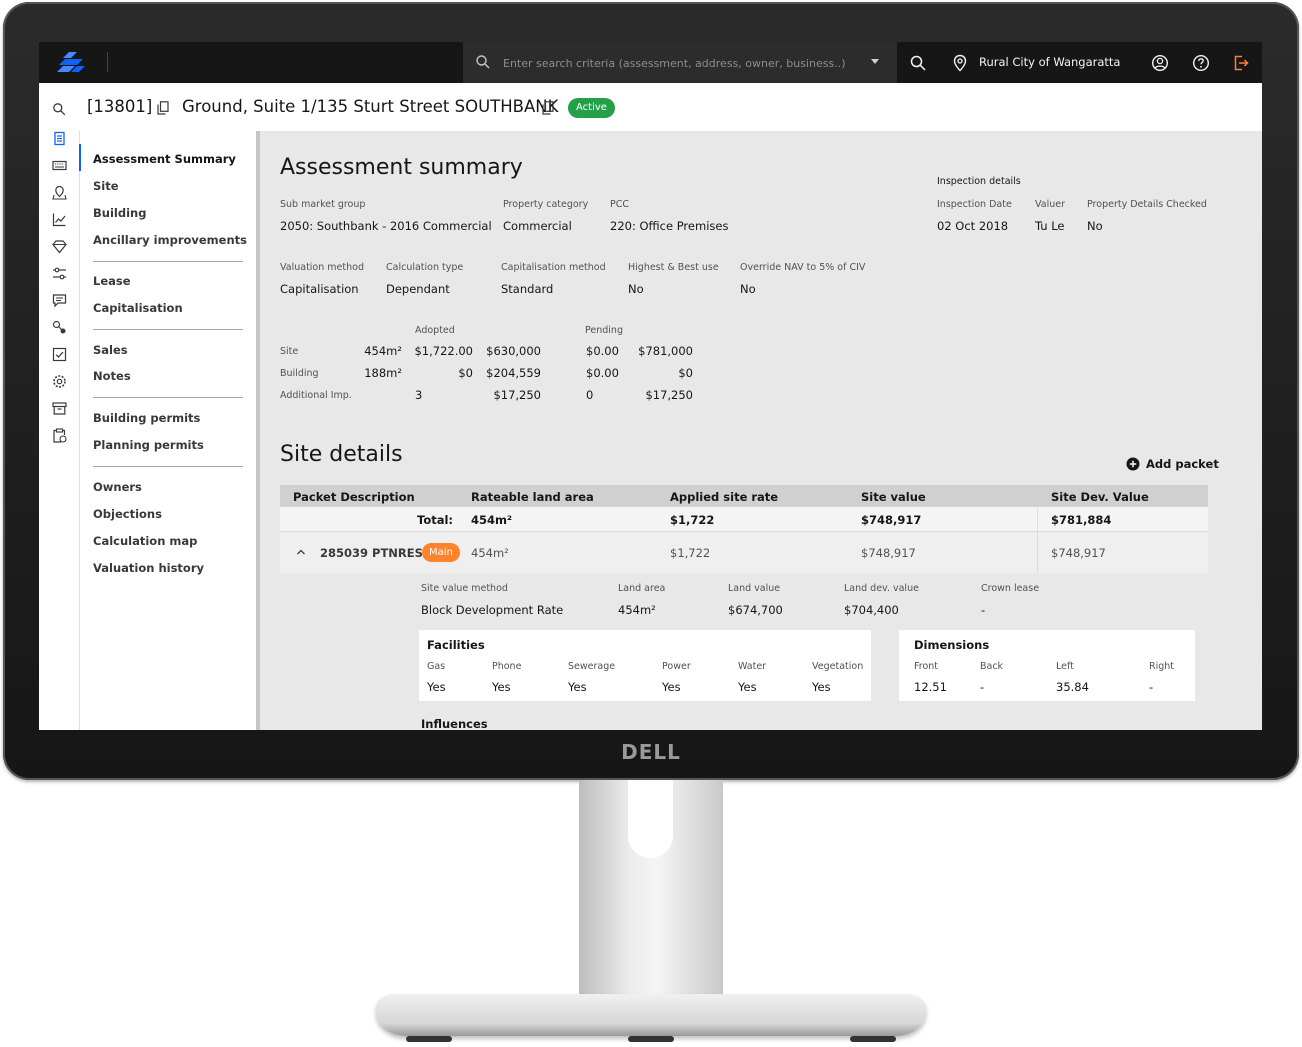  What do you see at coordinates (754, 588) in the screenshot?
I see `field-label: Land value` at bounding box center [754, 588].